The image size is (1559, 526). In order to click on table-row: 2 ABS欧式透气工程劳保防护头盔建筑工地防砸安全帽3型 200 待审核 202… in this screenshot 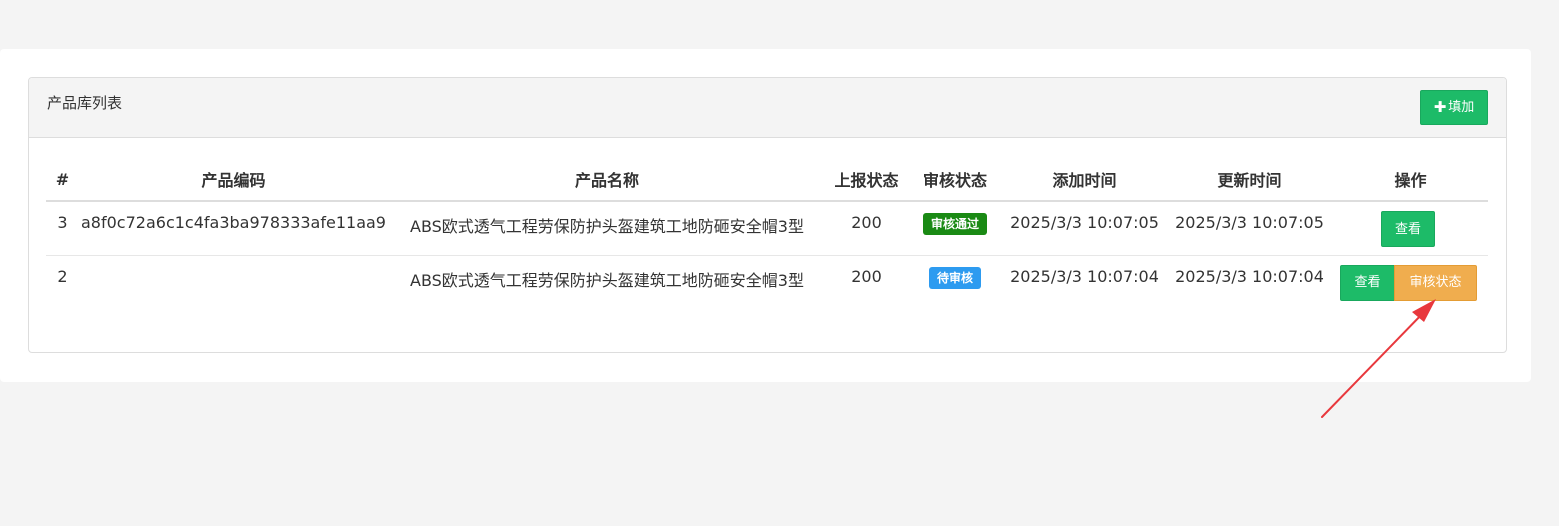, I will do `click(767, 282)`.